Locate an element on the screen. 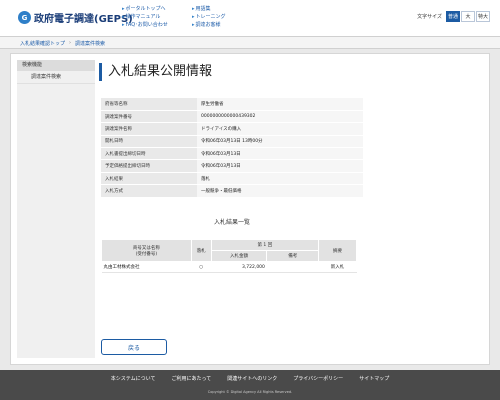  header-links-secondary: 用語集 トレーニング 調達お客様 is located at coordinates (209, 17).